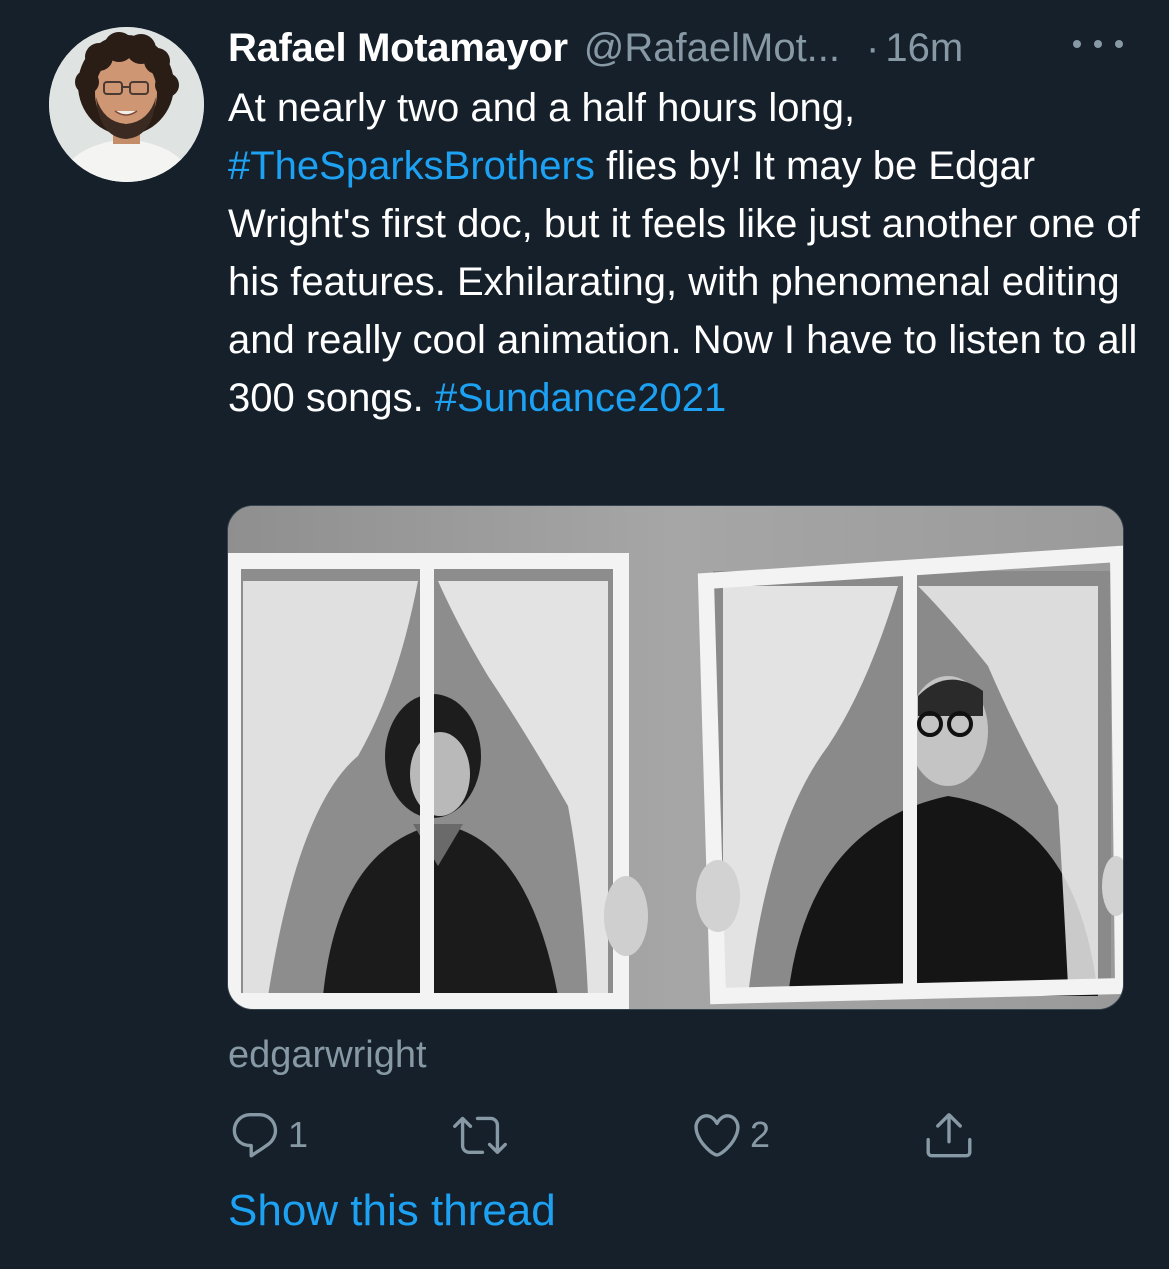 The image size is (1169, 1269). I want to click on share-button, so click(949, 1135).